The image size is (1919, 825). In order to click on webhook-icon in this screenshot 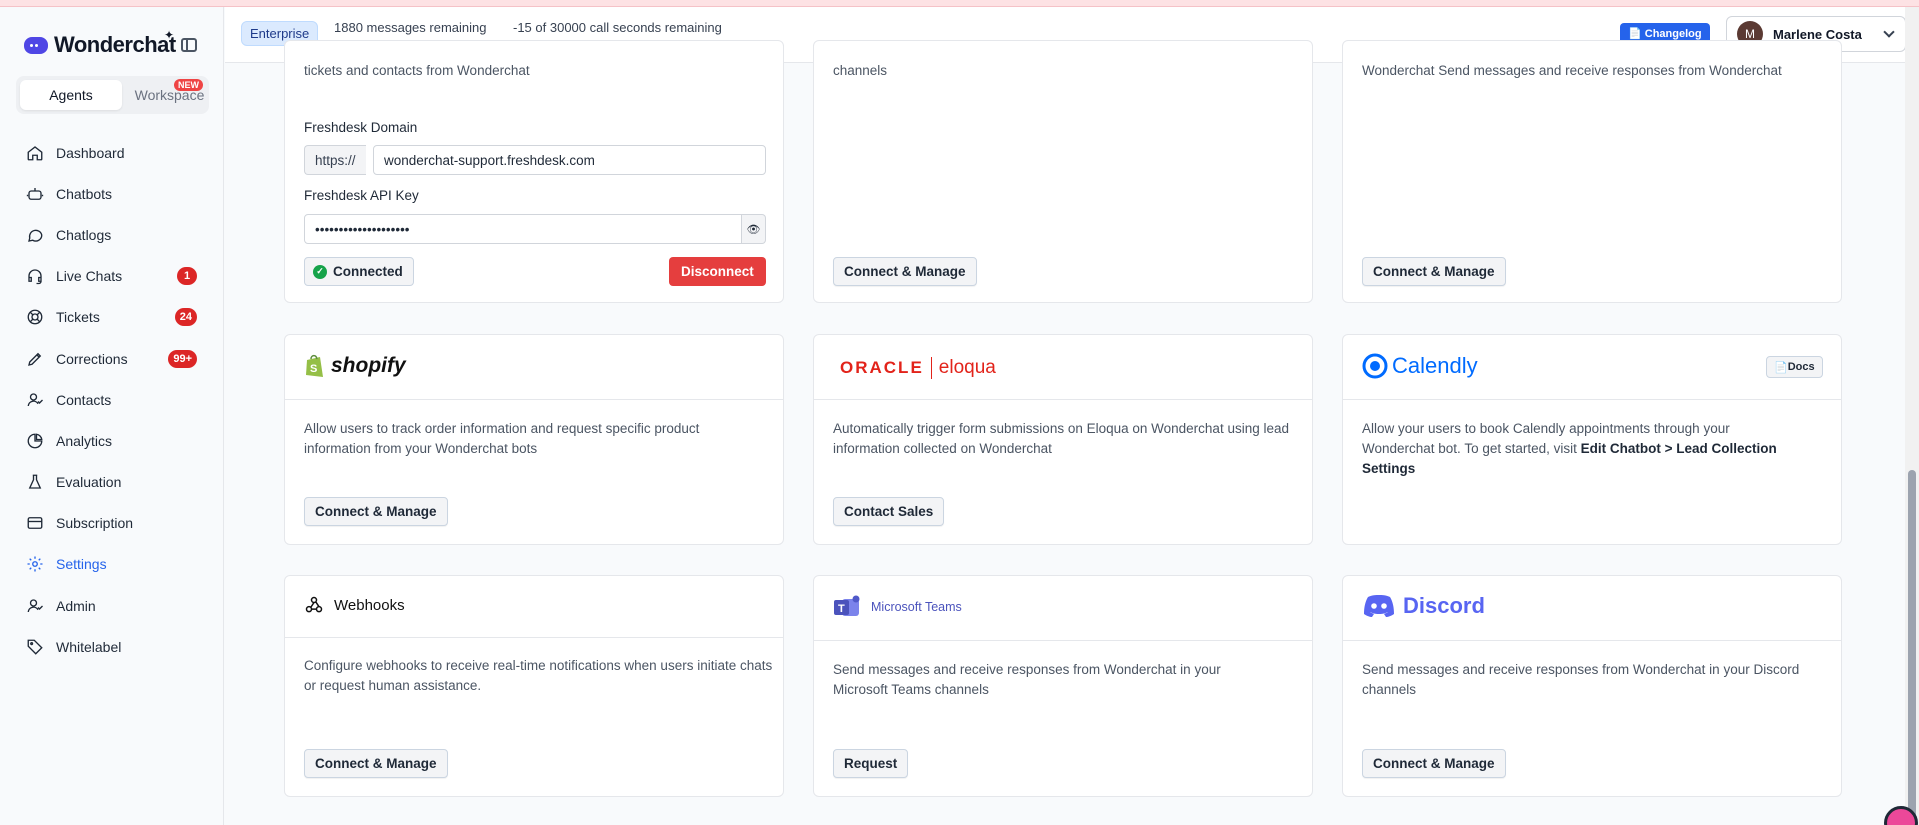, I will do `click(314, 604)`.